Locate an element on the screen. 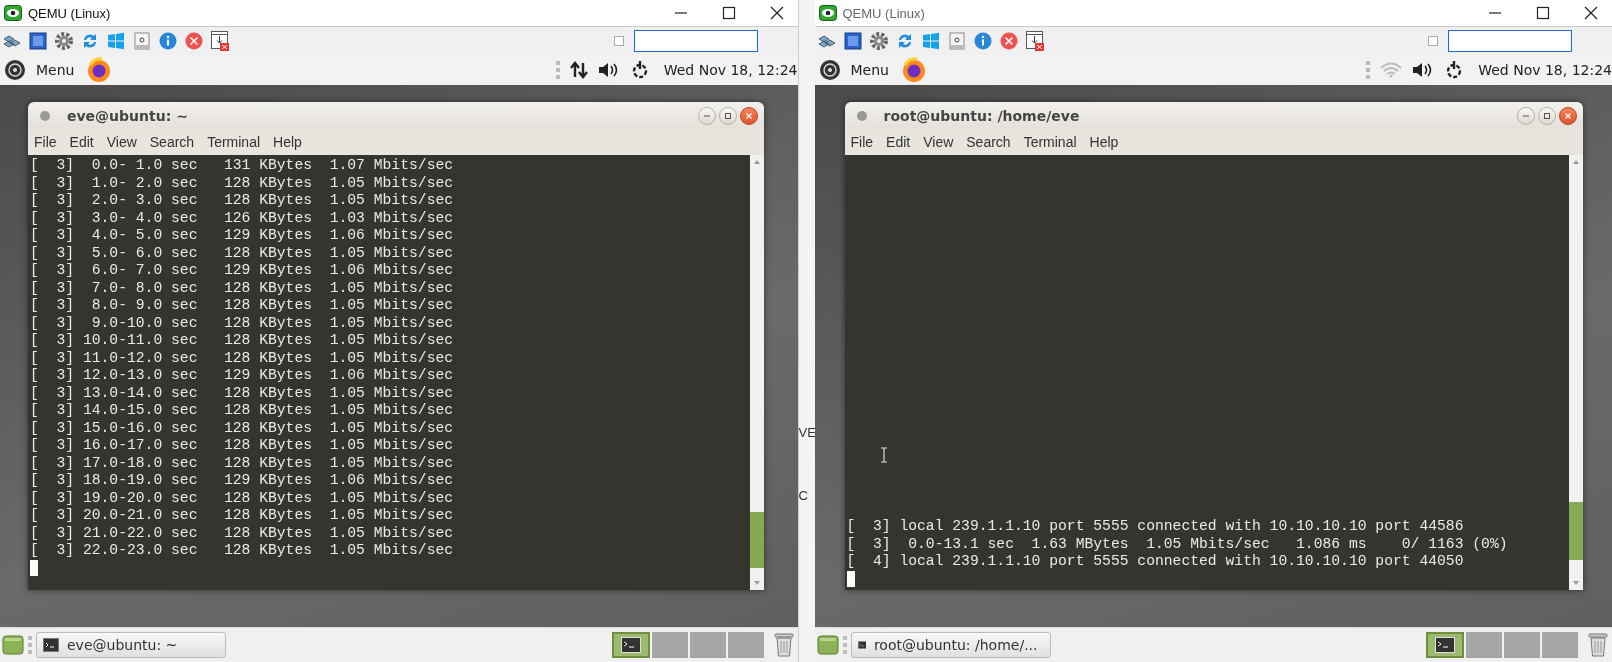 This screenshot has width=1612, height=662. text-cursor is located at coordinates (850, 579).